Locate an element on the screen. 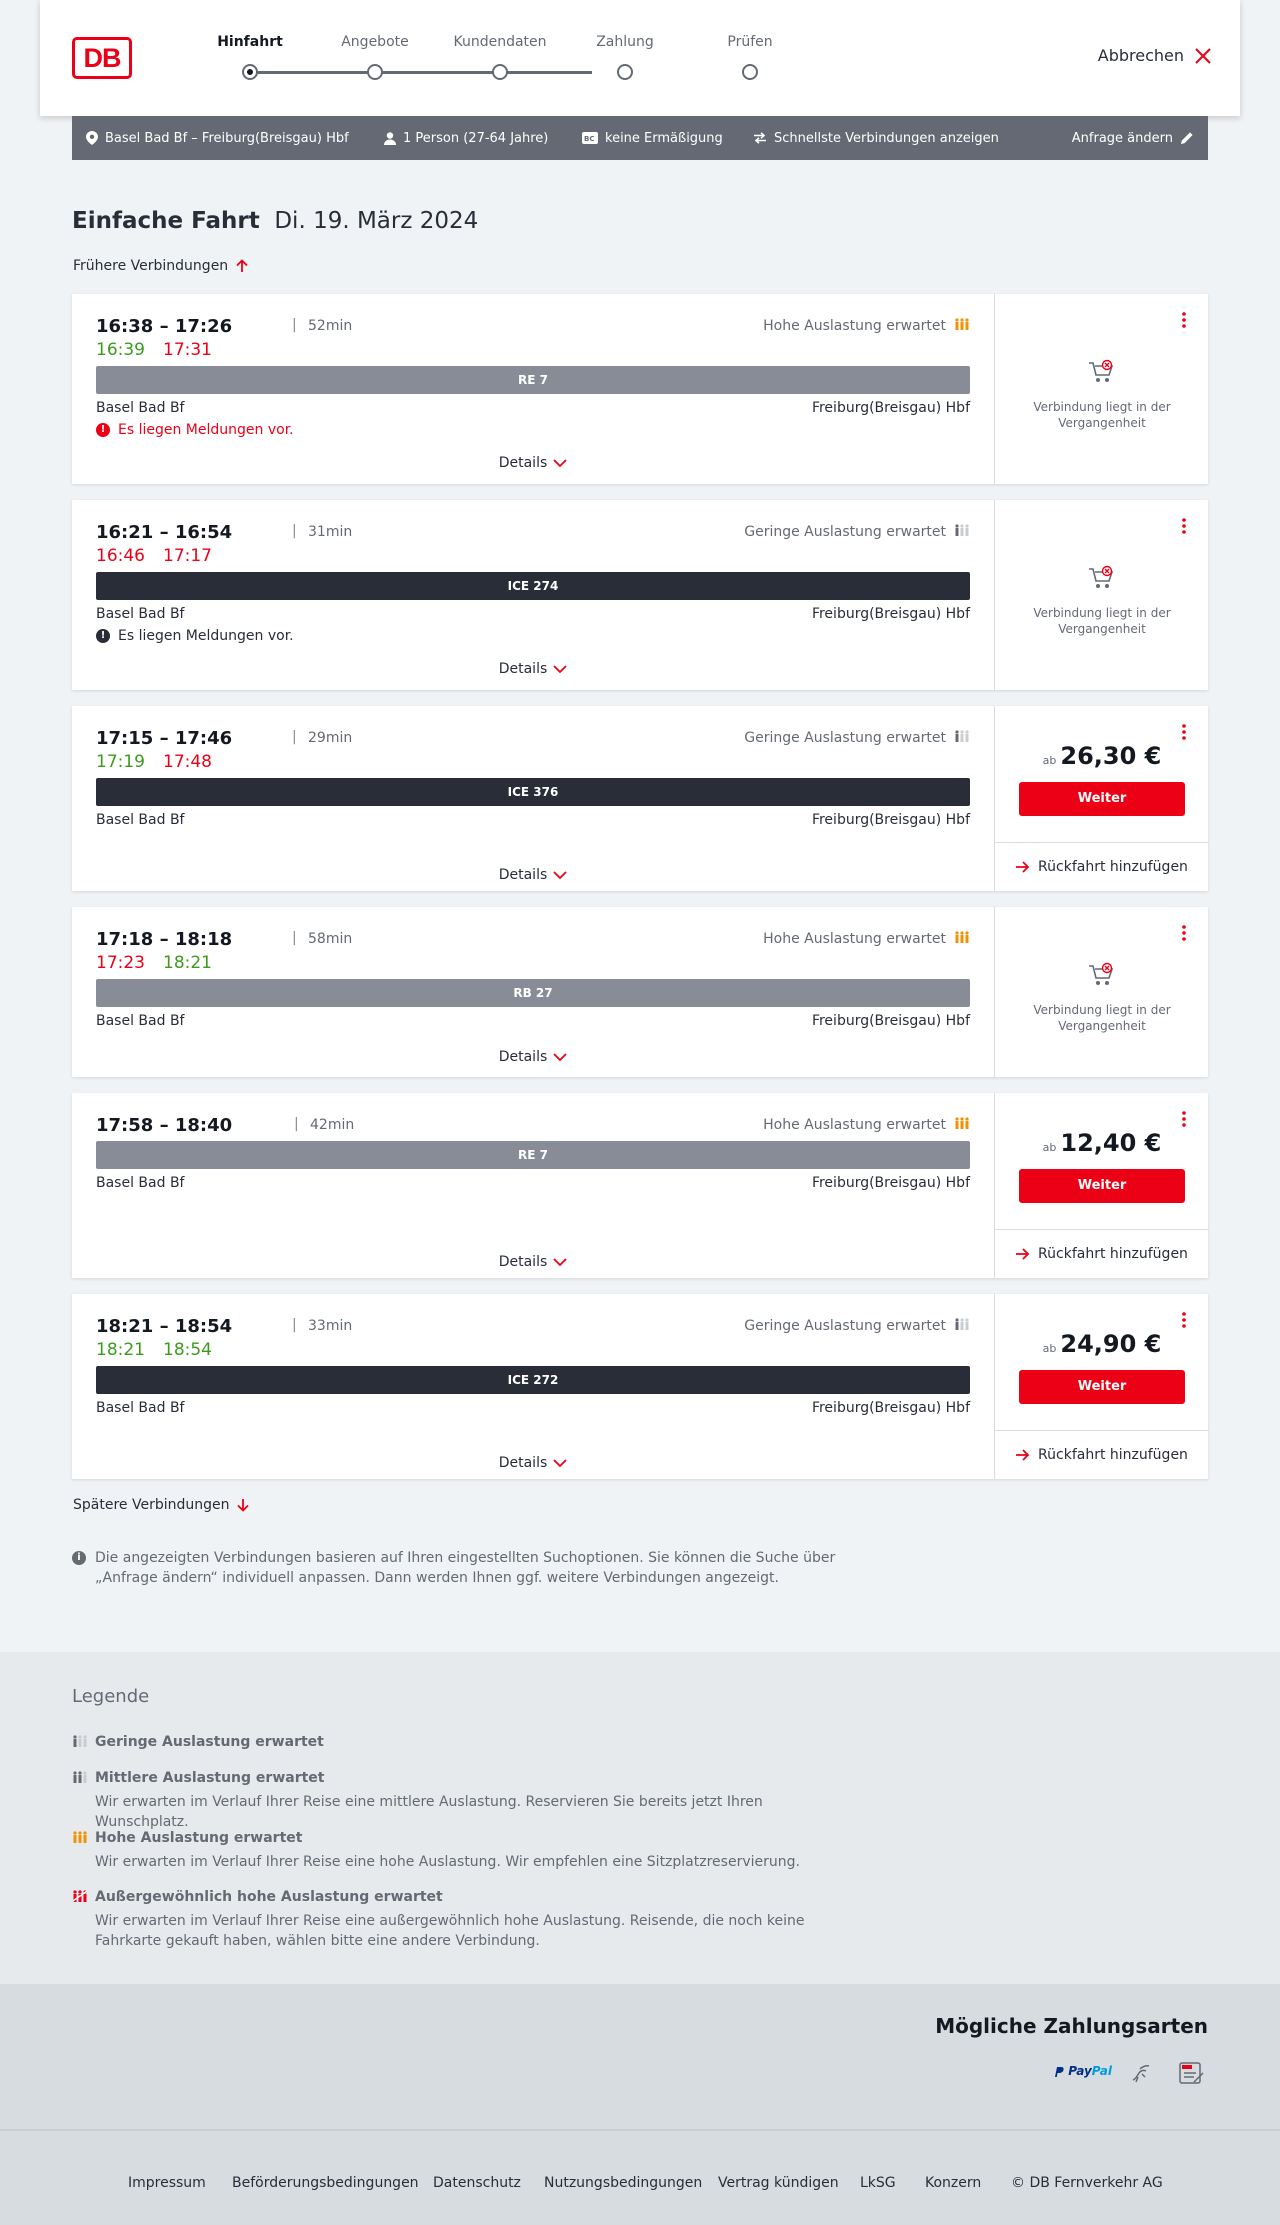 Image resolution: width=1280 pixels, height=2225 pixels. earlier-label: Frühere Verbindungen is located at coordinates (151, 266).